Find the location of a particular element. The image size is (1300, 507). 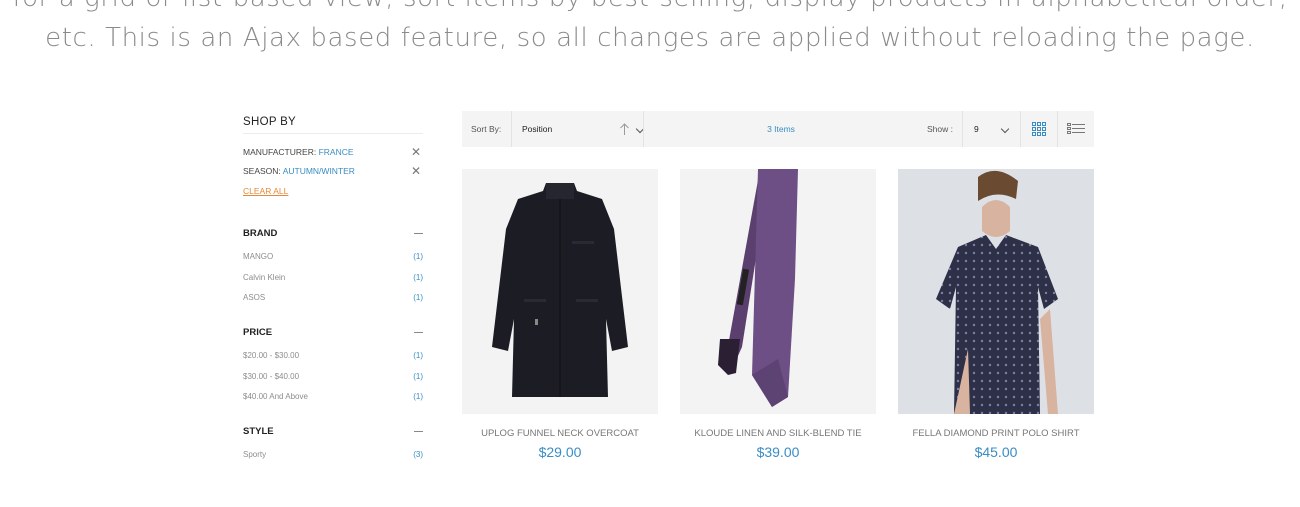

product-name: KLOUDE LINEN AND SILK-BLEND TIE is located at coordinates (778, 433).